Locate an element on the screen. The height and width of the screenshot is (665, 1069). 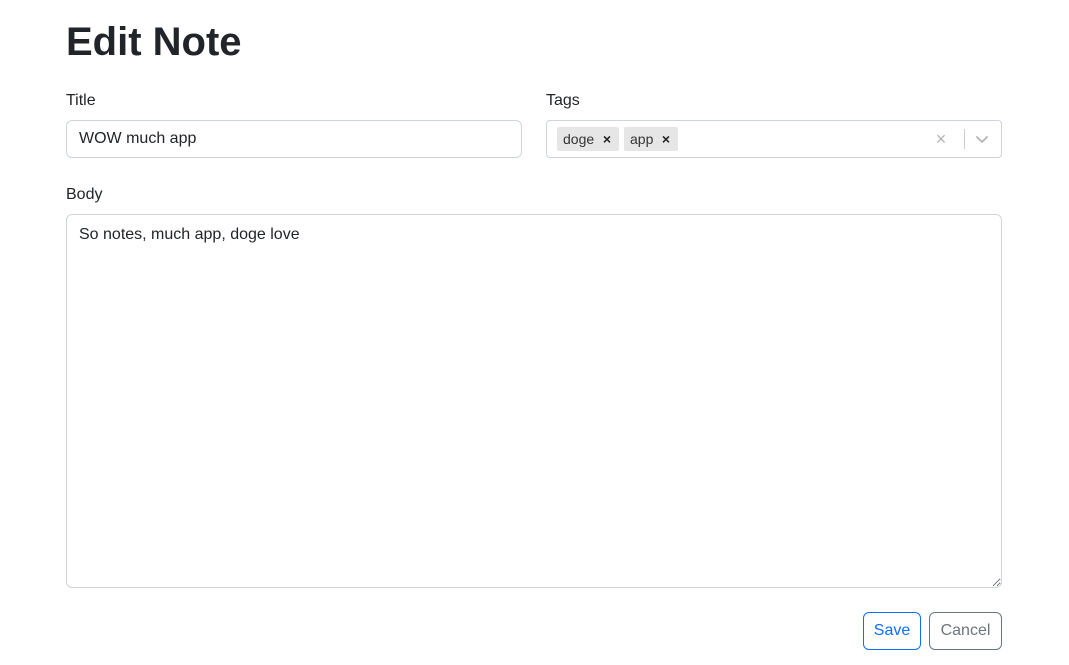
tags-select: doge × app × × is located at coordinates (774, 139).